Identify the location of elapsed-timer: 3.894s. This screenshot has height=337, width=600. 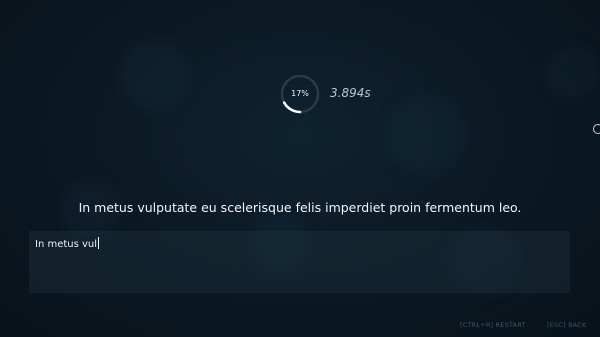
(350, 93).